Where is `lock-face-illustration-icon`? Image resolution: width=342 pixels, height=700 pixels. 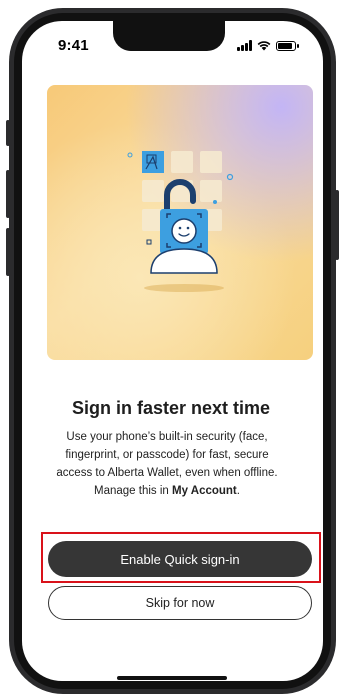 lock-face-illustration-icon is located at coordinates (180, 221).